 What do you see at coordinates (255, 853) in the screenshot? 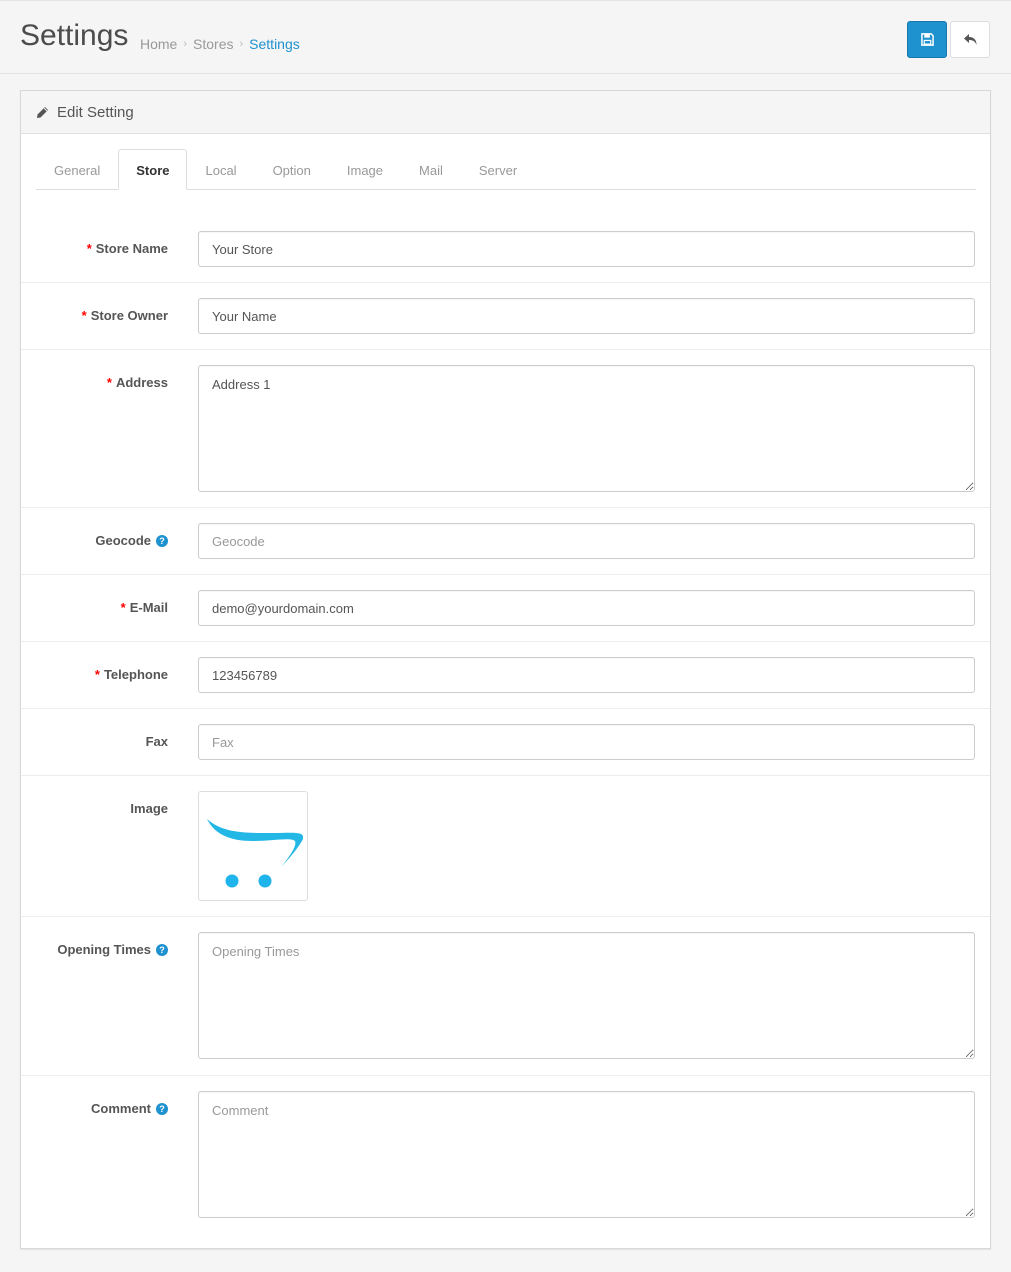
I see `opencart-cart-logo-icon` at bounding box center [255, 853].